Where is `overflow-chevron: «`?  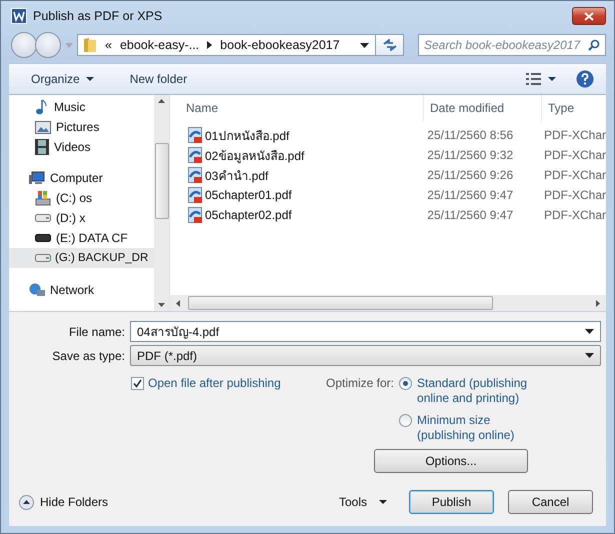
overflow-chevron: « is located at coordinates (108, 45).